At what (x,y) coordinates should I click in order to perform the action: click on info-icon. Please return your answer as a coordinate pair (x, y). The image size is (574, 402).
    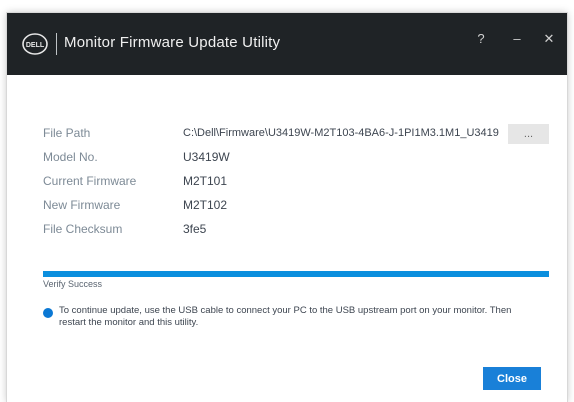
    Looking at the image, I should click on (48, 313).